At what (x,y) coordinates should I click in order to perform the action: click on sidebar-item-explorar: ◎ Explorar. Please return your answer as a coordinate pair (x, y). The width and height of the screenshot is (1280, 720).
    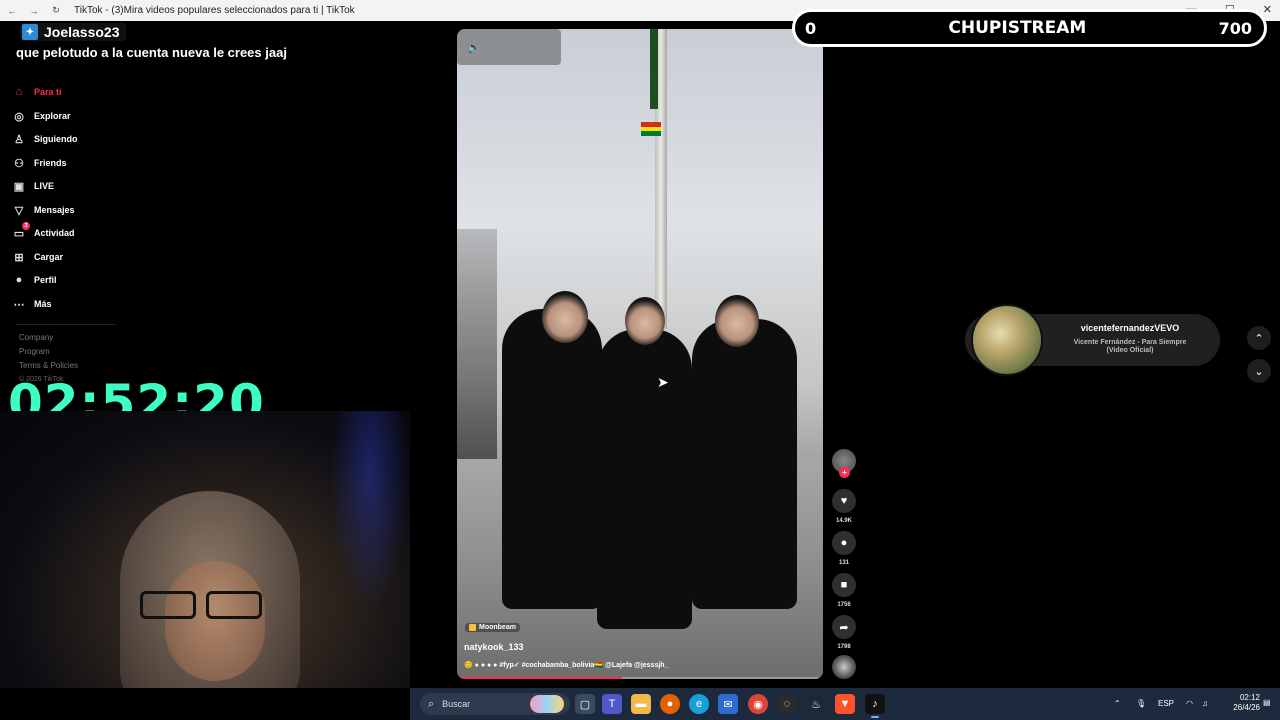
    Looking at the image, I should click on (41, 116).